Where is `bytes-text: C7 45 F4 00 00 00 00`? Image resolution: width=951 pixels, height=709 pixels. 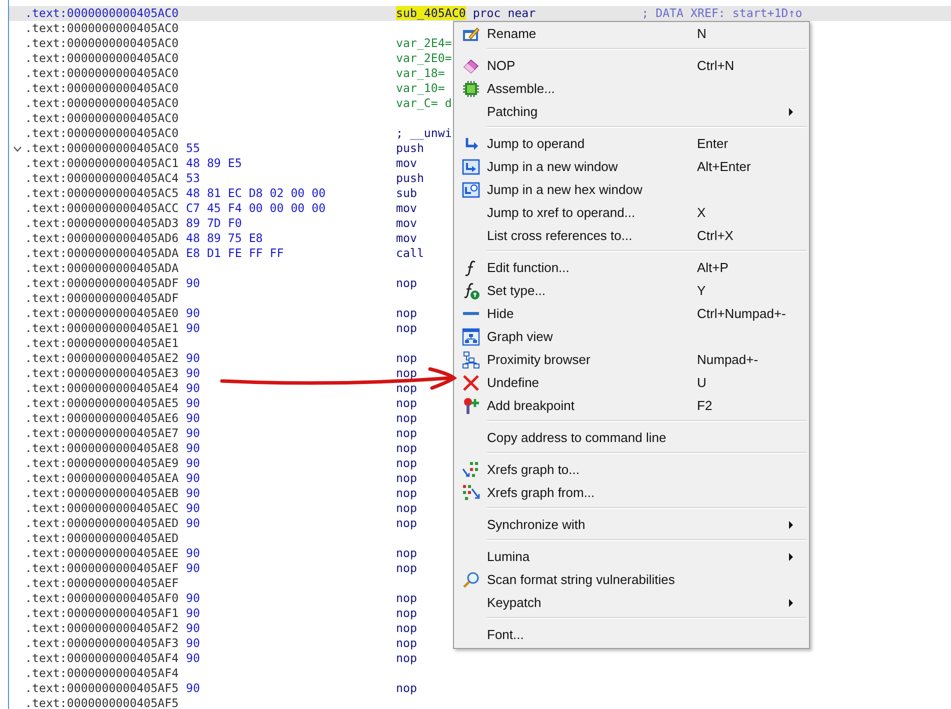 bytes-text: C7 45 F4 00 00 00 00 is located at coordinates (256, 208).